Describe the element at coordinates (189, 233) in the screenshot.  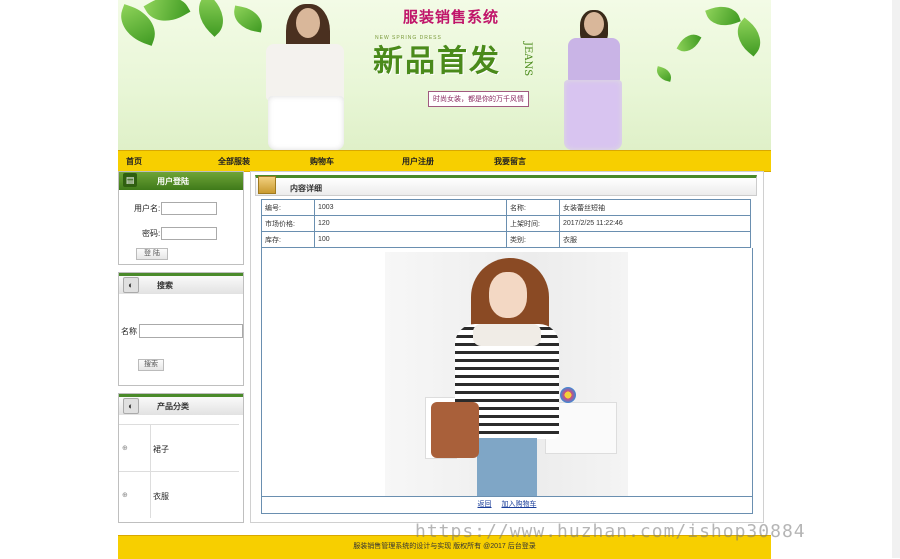
I see `password-input` at that location.